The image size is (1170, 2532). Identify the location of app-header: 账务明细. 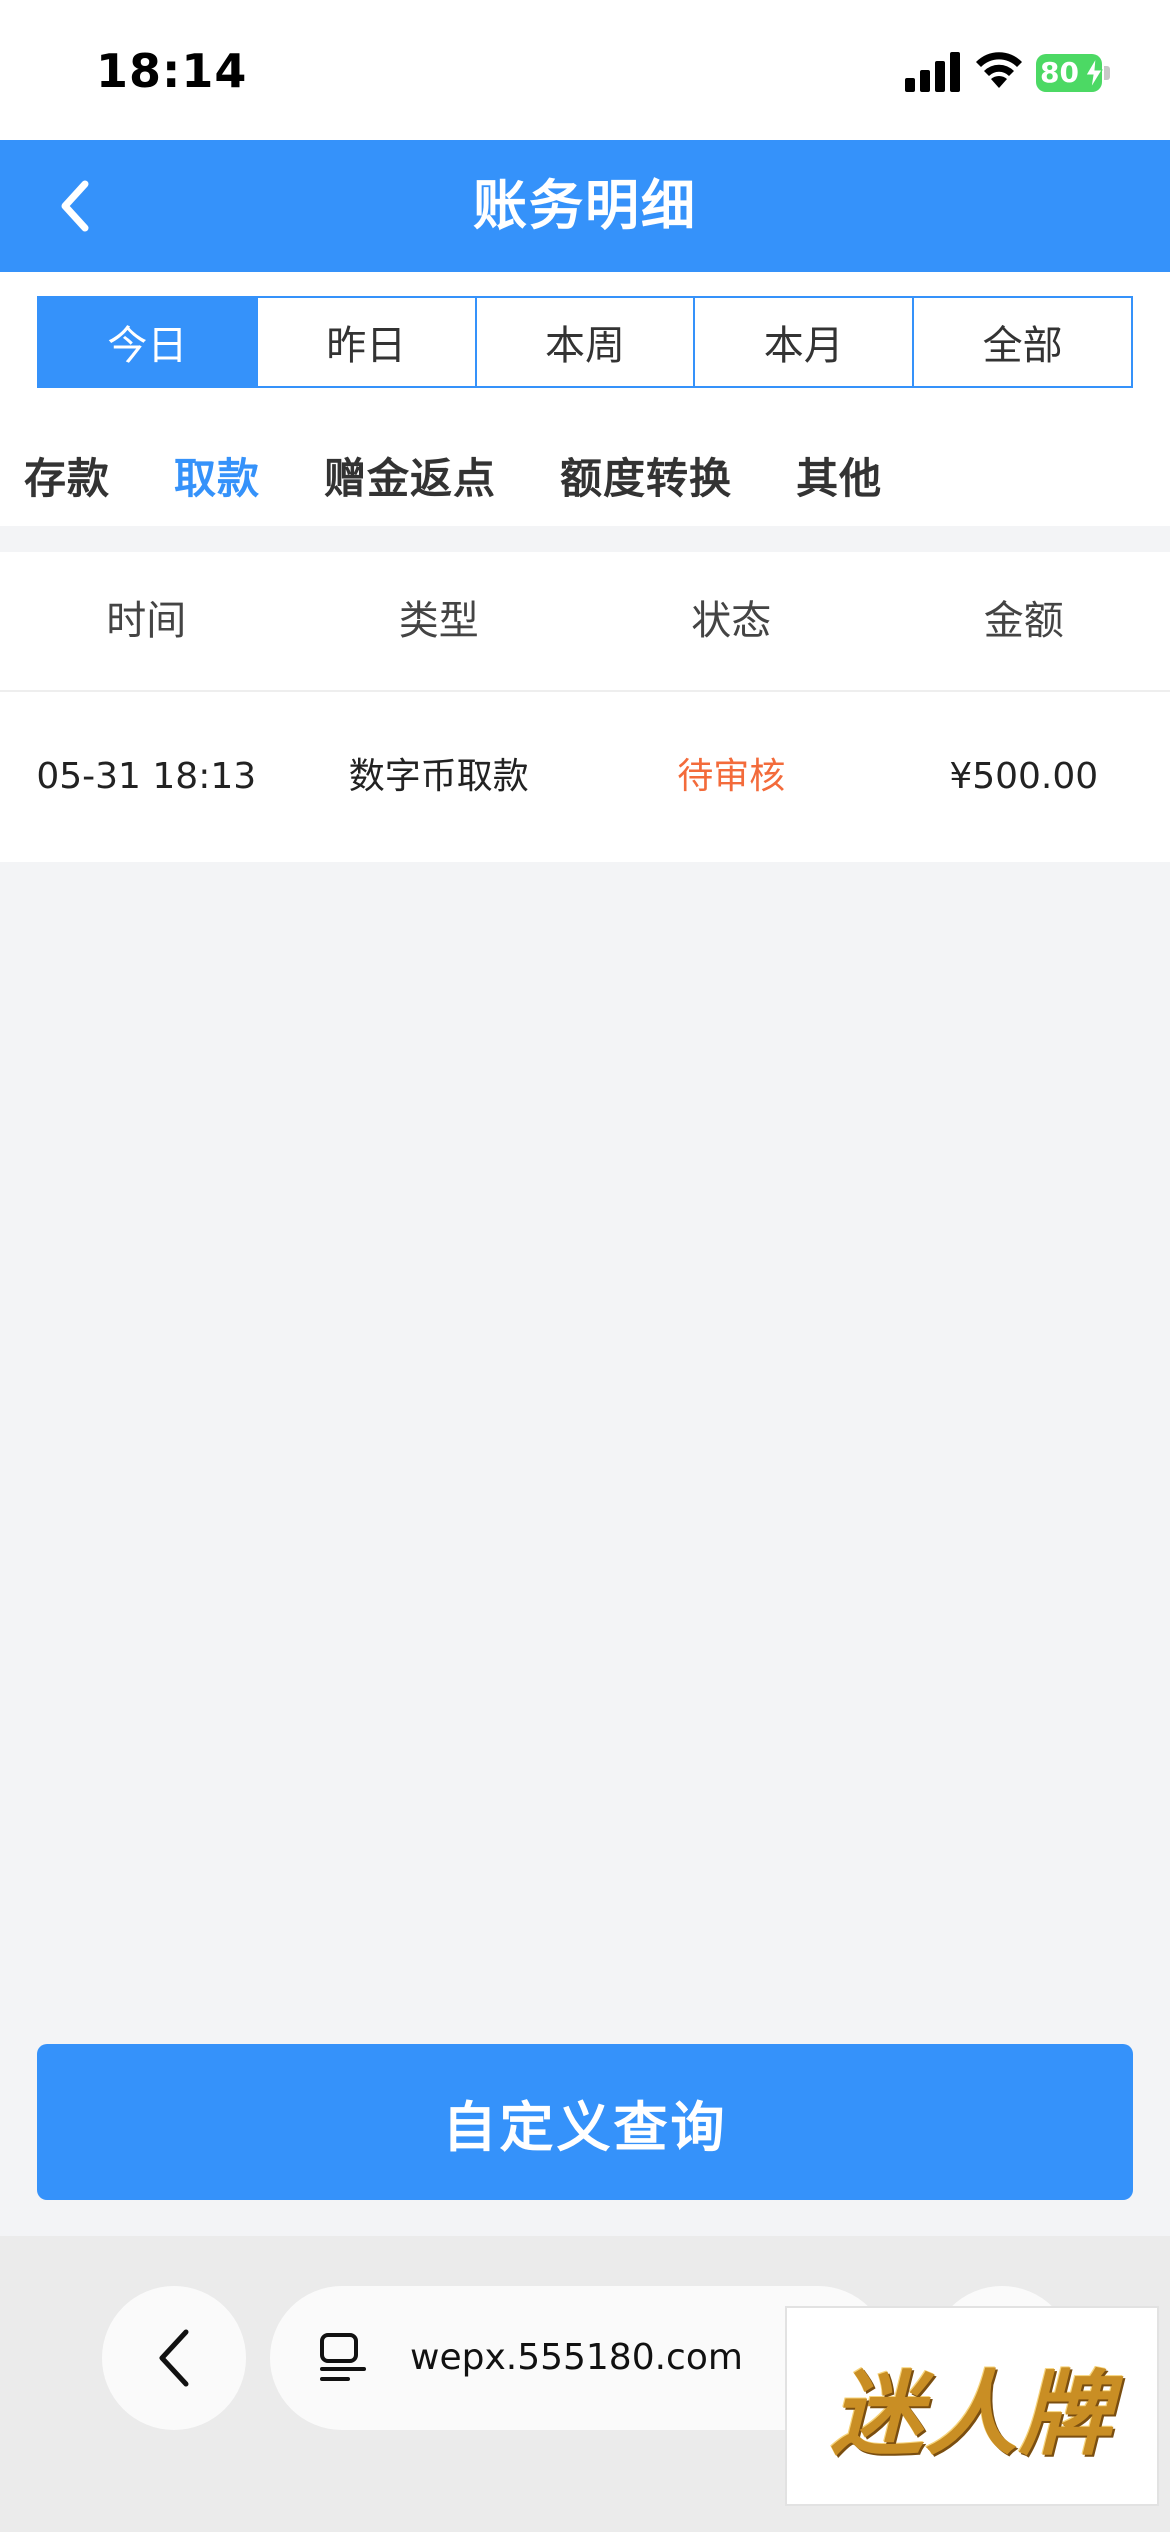
(585, 206).